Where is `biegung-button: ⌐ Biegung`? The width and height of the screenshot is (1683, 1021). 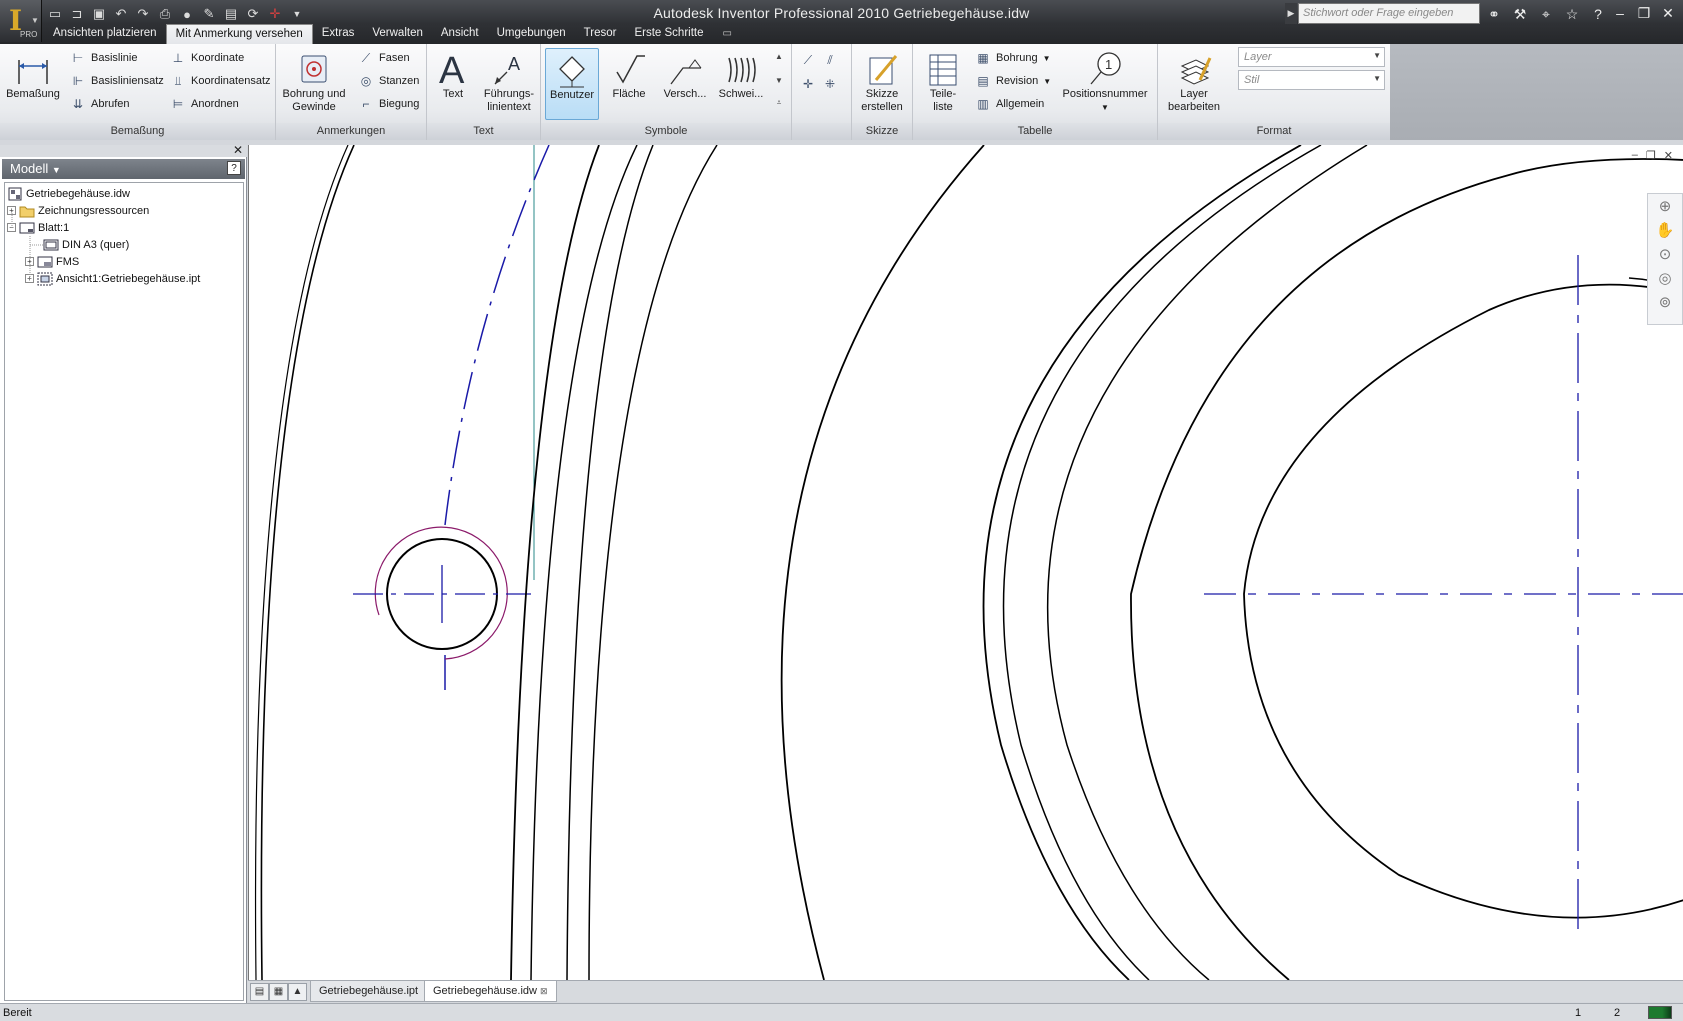
biegung-button: ⌐ Biegung is located at coordinates (388, 104).